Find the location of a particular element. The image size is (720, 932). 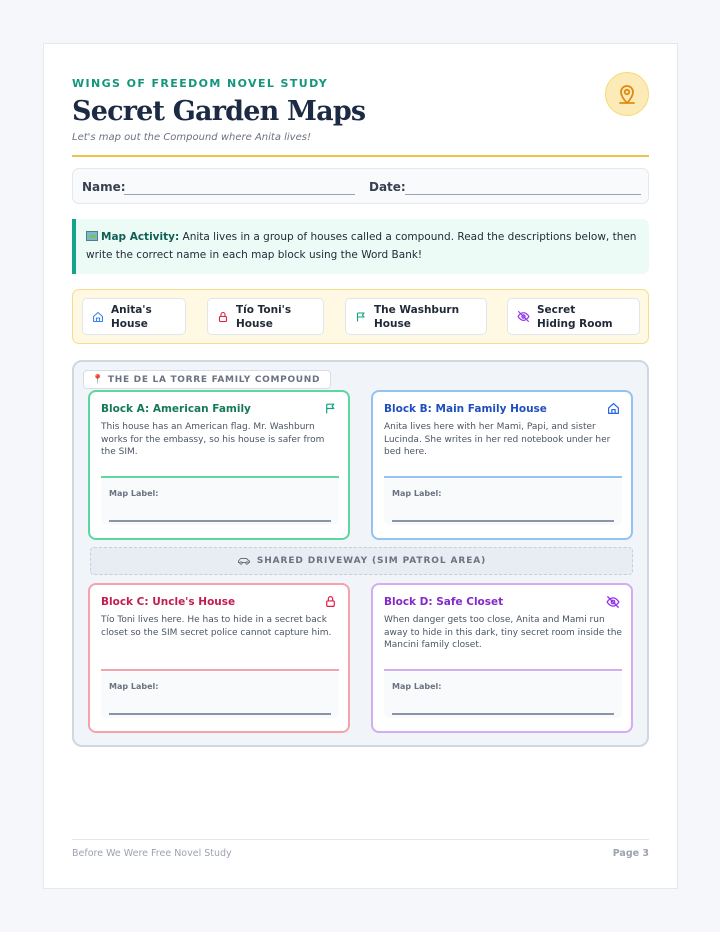

name-field is located at coordinates (239, 194).